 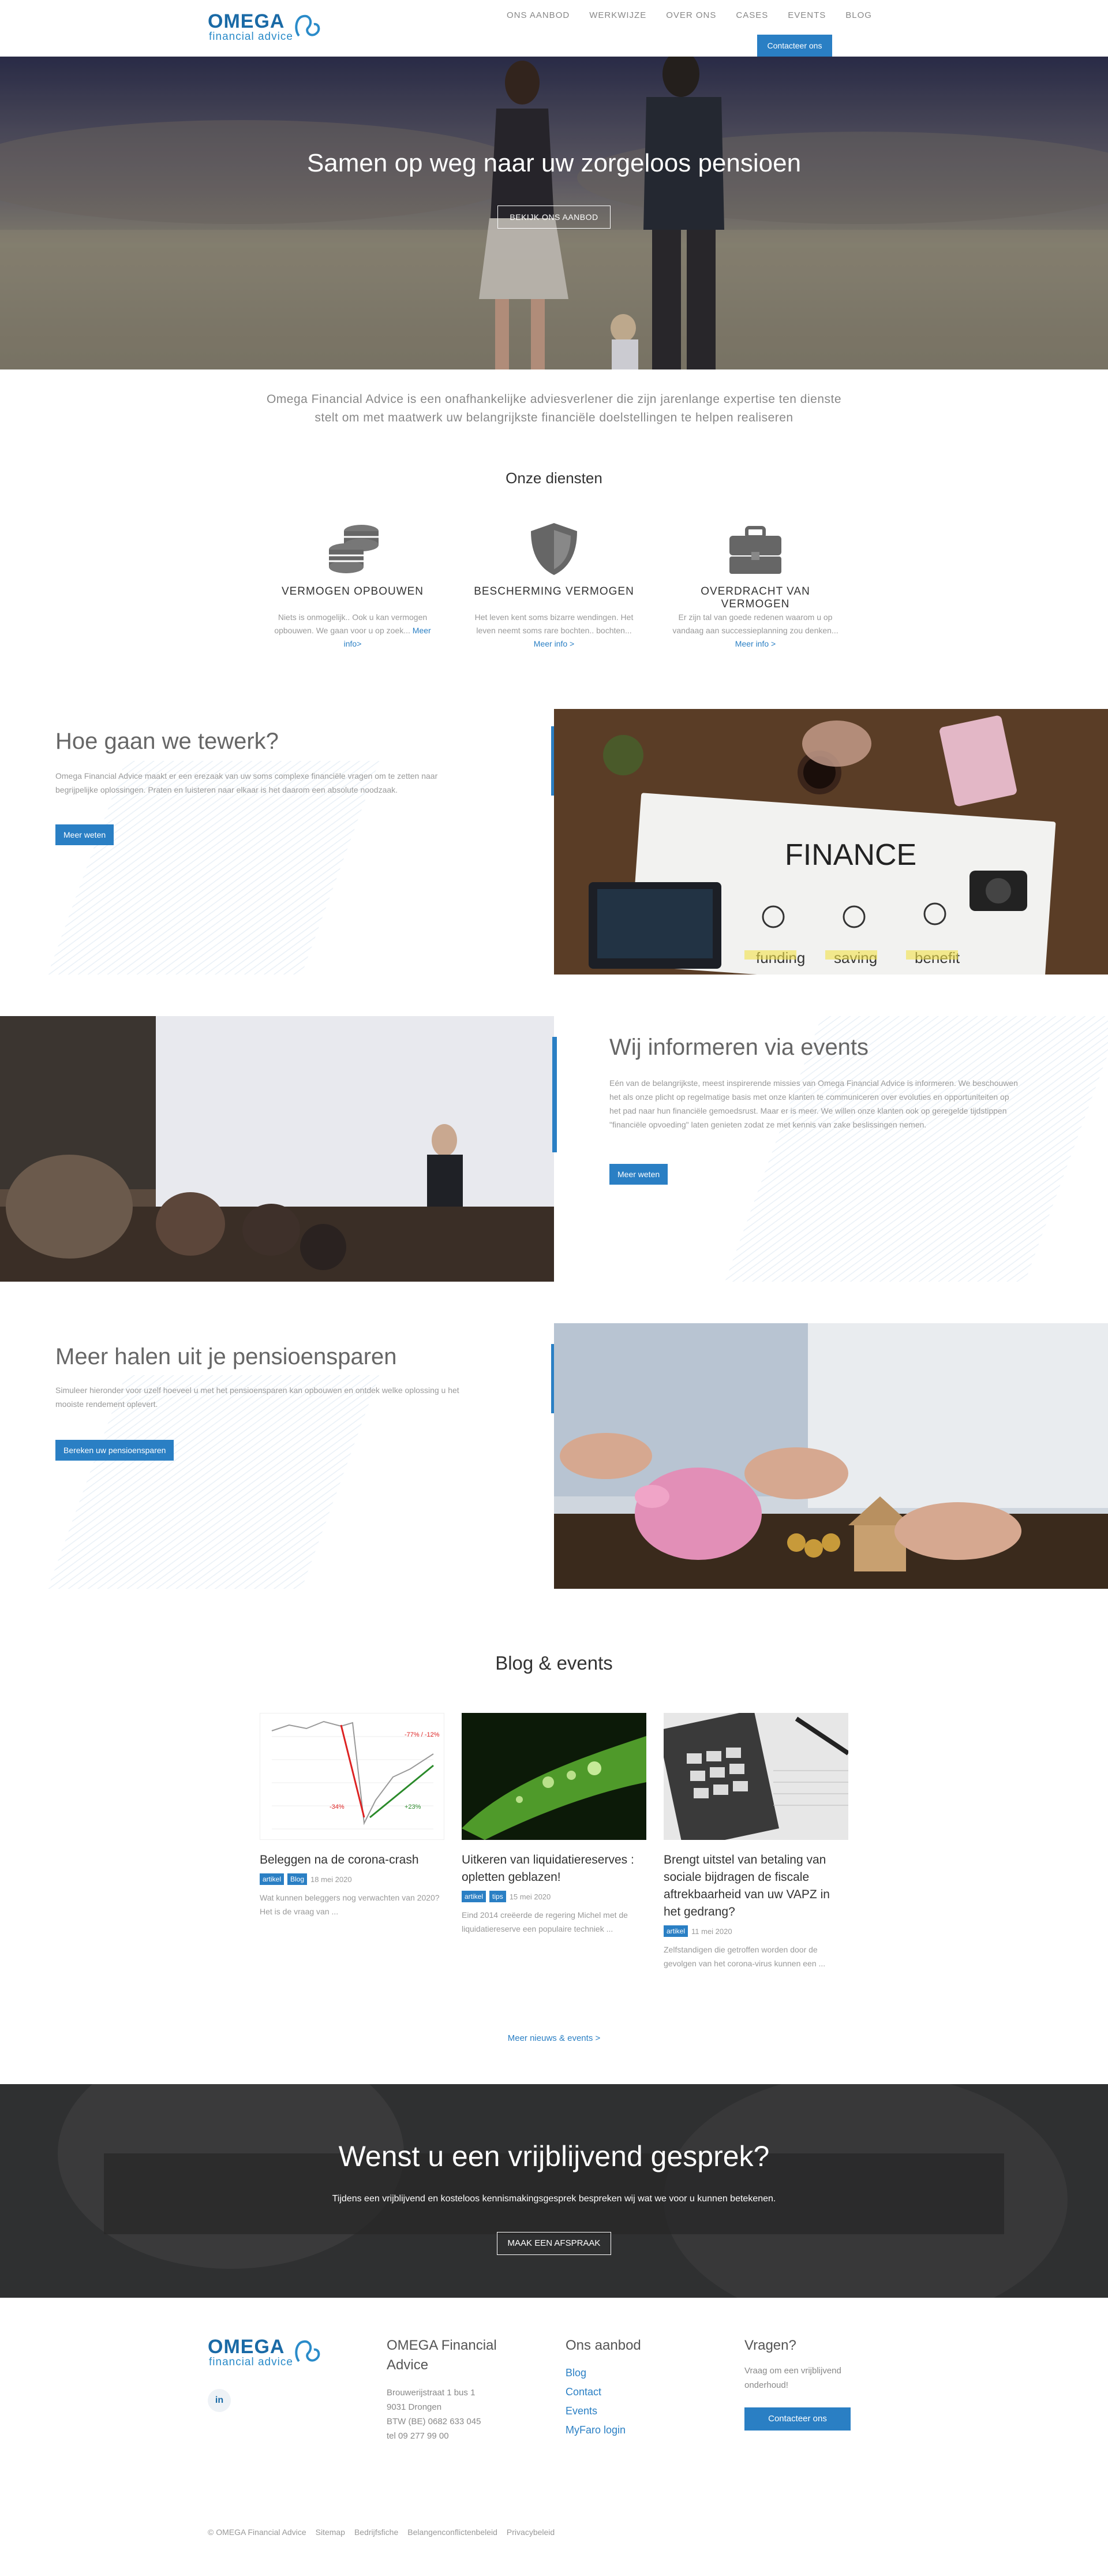 I want to click on service-title: OVERDRACHT VAN VERMOGEN, so click(x=755, y=597).